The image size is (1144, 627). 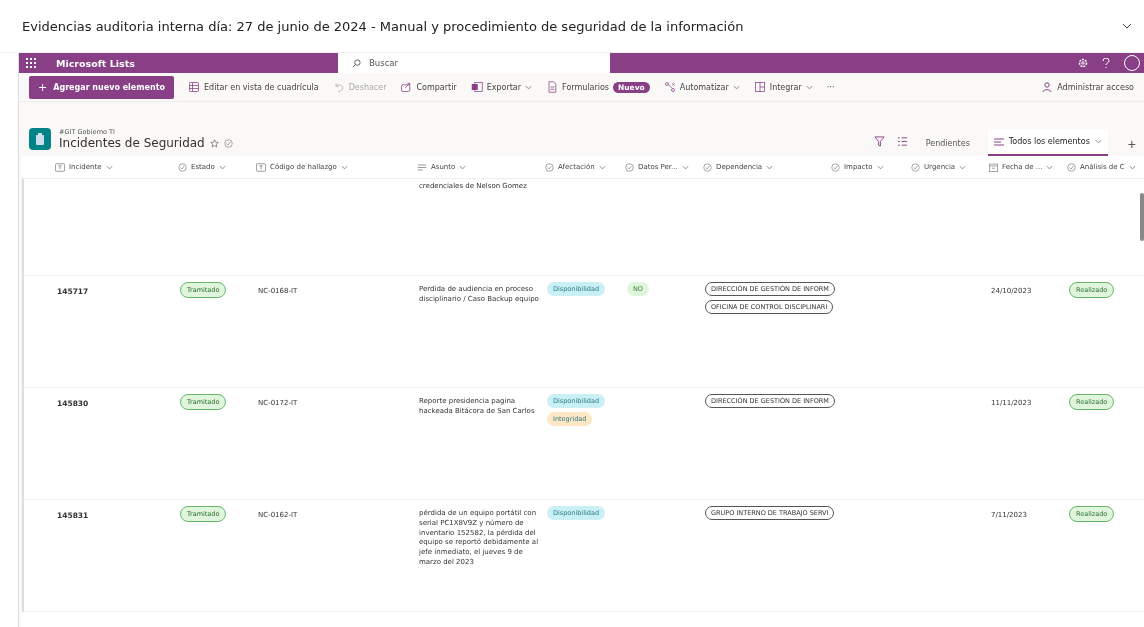 I want to click on flow-icon, so click(x=669, y=87).